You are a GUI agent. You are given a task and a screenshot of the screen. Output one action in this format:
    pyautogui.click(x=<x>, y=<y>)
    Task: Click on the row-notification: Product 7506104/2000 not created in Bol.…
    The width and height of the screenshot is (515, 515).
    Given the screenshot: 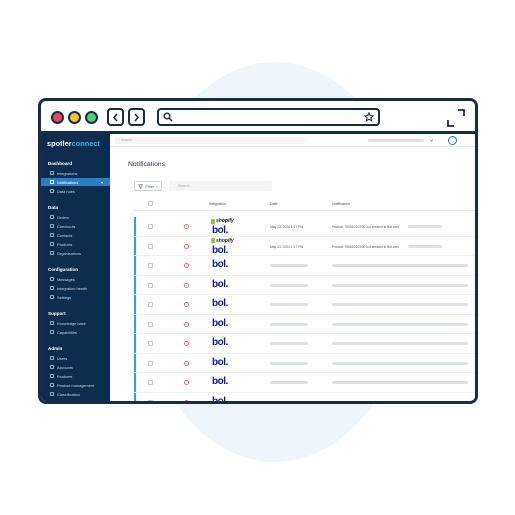 What is the action you would take?
    pyautogui.click(x=366, y=227)
    